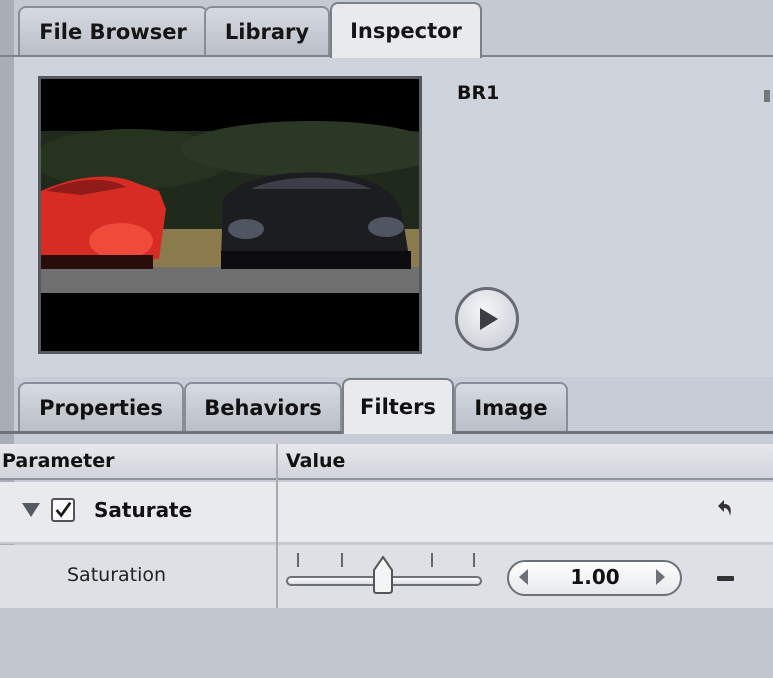 The image size is (773, 678). I want to click on slider-knob, so click(383, 574).